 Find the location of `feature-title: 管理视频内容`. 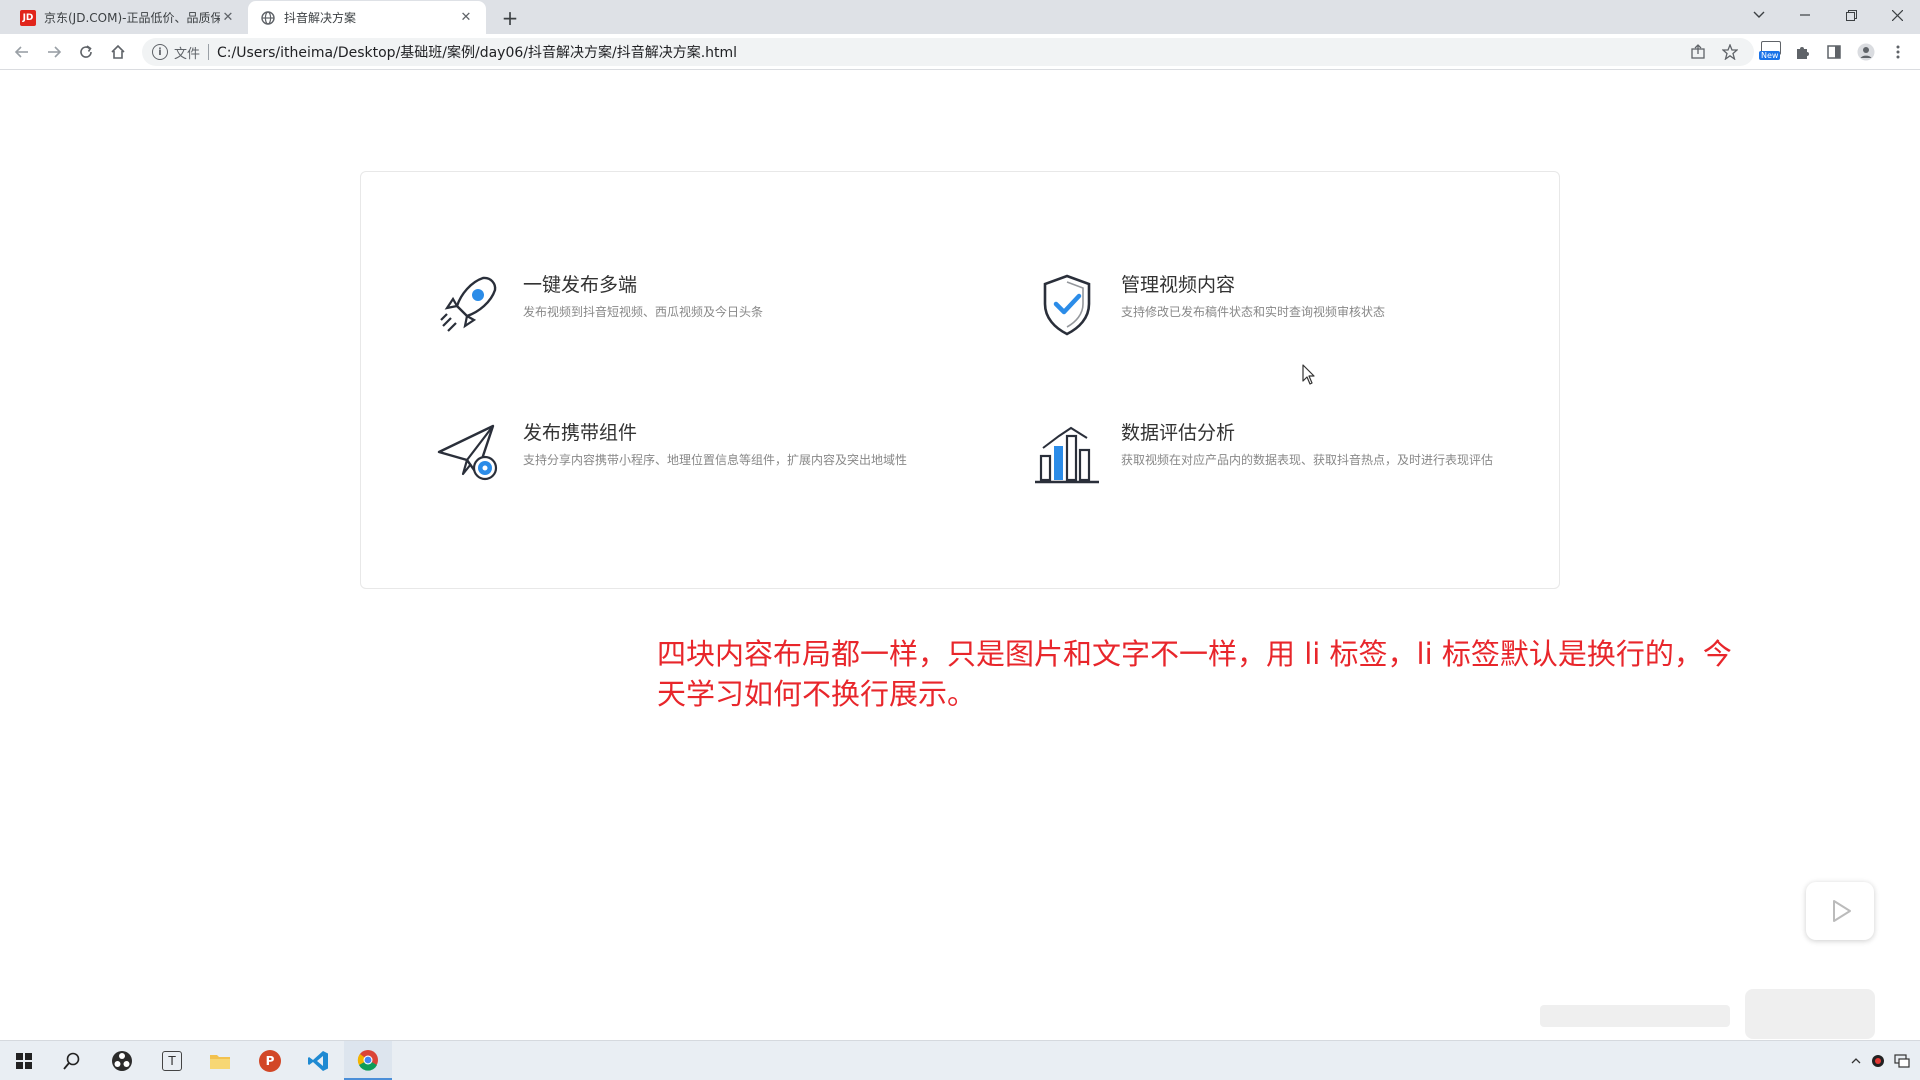

feature-title: 管理视频内容 is located at coordinates (1178, 285).